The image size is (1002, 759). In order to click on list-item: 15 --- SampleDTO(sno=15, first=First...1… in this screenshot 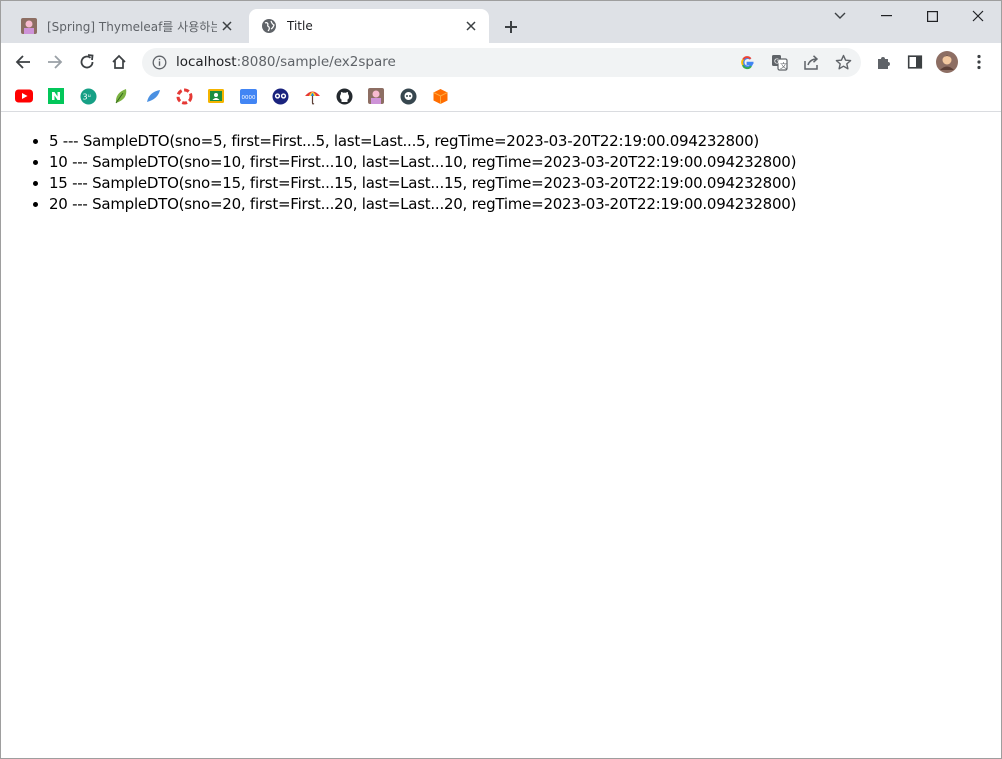, I will do `click(422, 183)`.